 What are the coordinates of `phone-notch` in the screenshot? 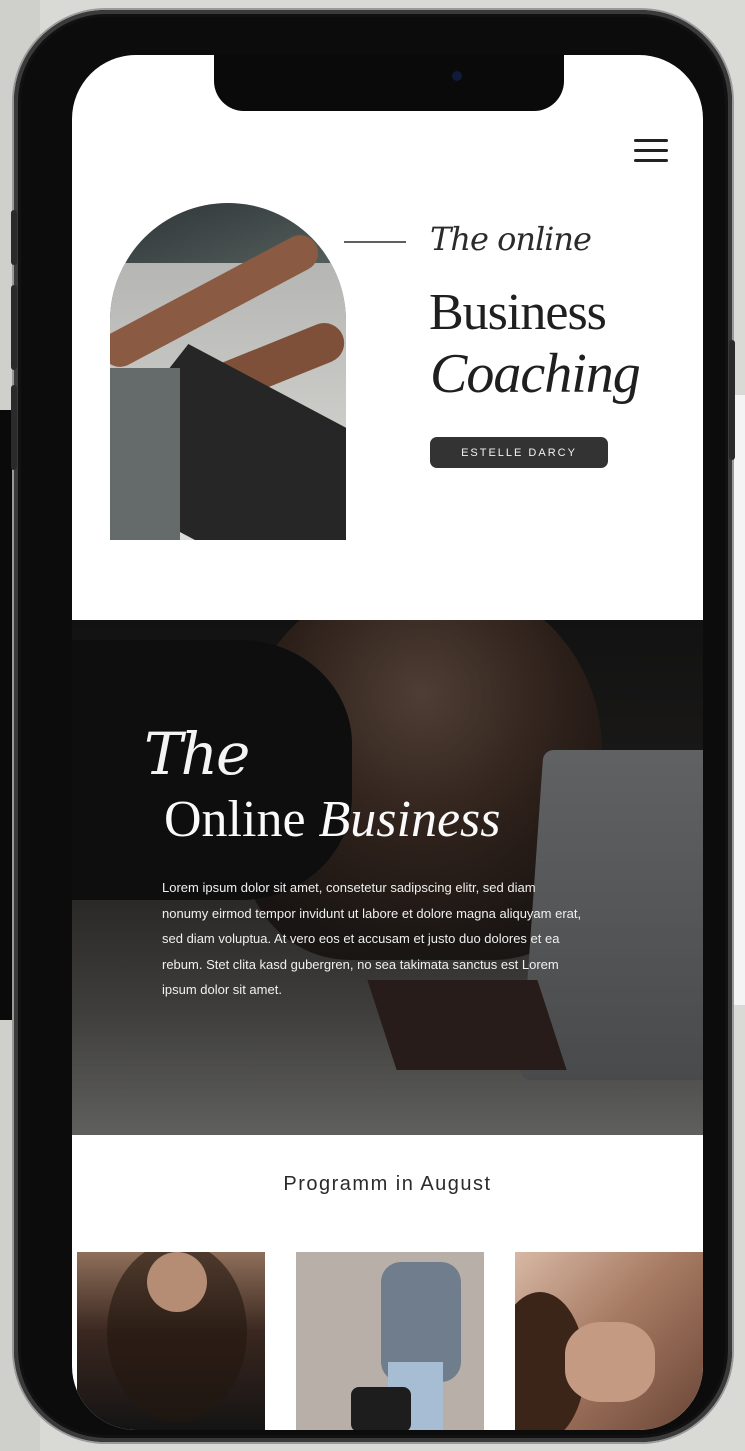 It's located at (389, 83).